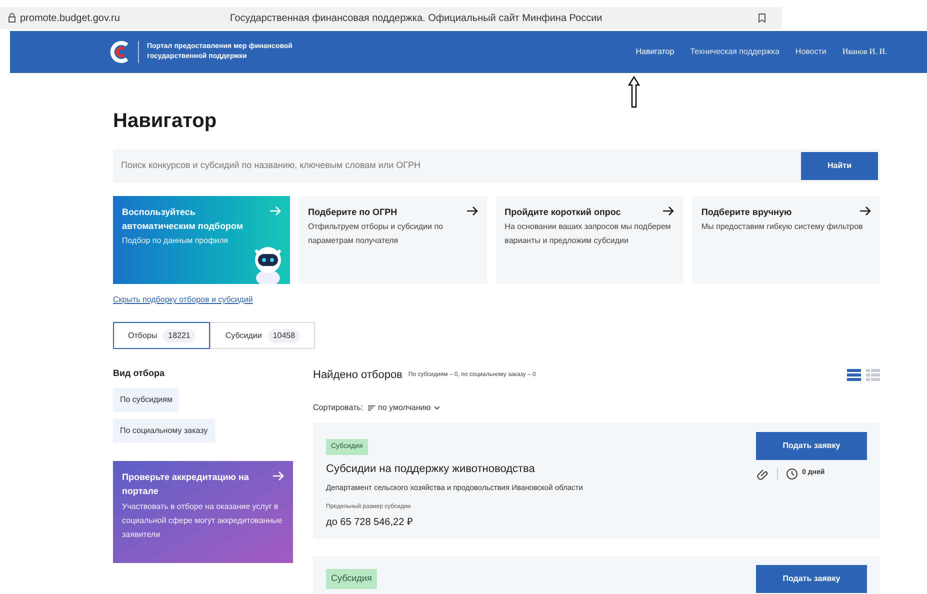 The height and width of the screenshot is (594, 927). Describe the element at coordinates (437, 408) in the screenshot. I see `chevron-down-icon` at that location.